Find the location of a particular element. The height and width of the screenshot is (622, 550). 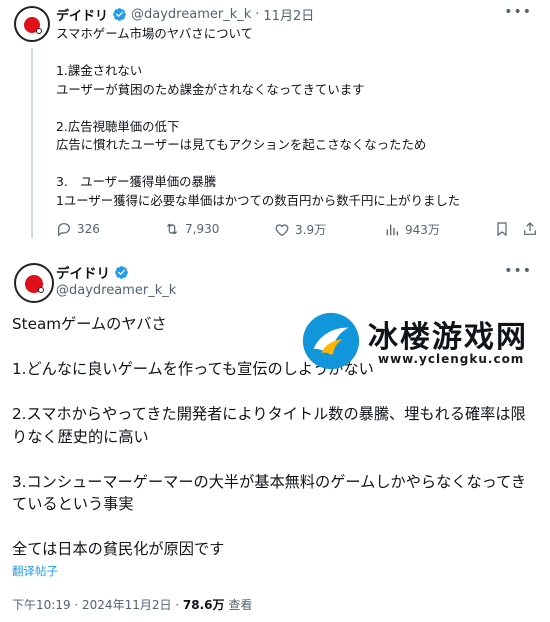

thread-connector is located at coordinates (32, 143).